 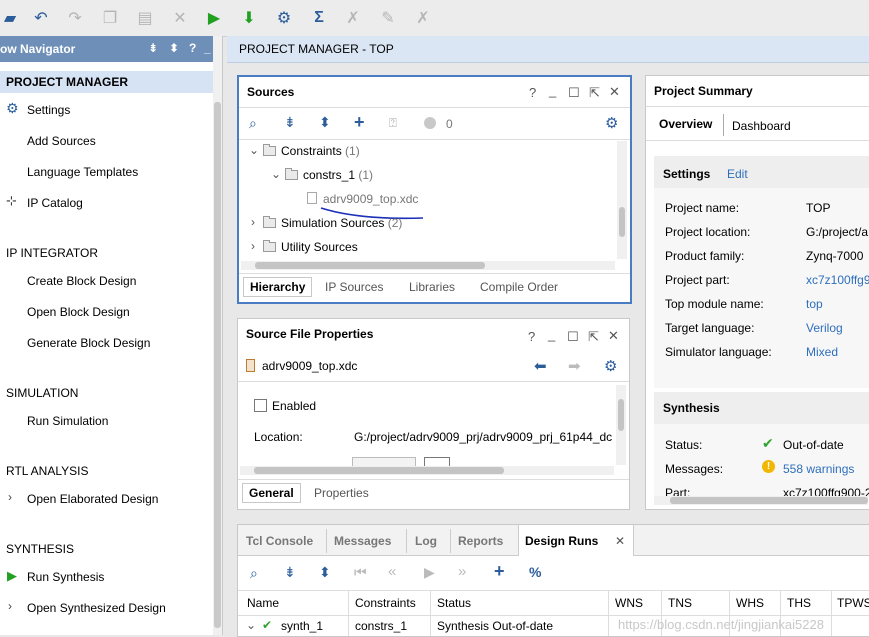 What do you see at coordinates (42, 393) in the screenshot?
I see `nav-section-simulation: SIMULATION` at bounding box center [42, 393].